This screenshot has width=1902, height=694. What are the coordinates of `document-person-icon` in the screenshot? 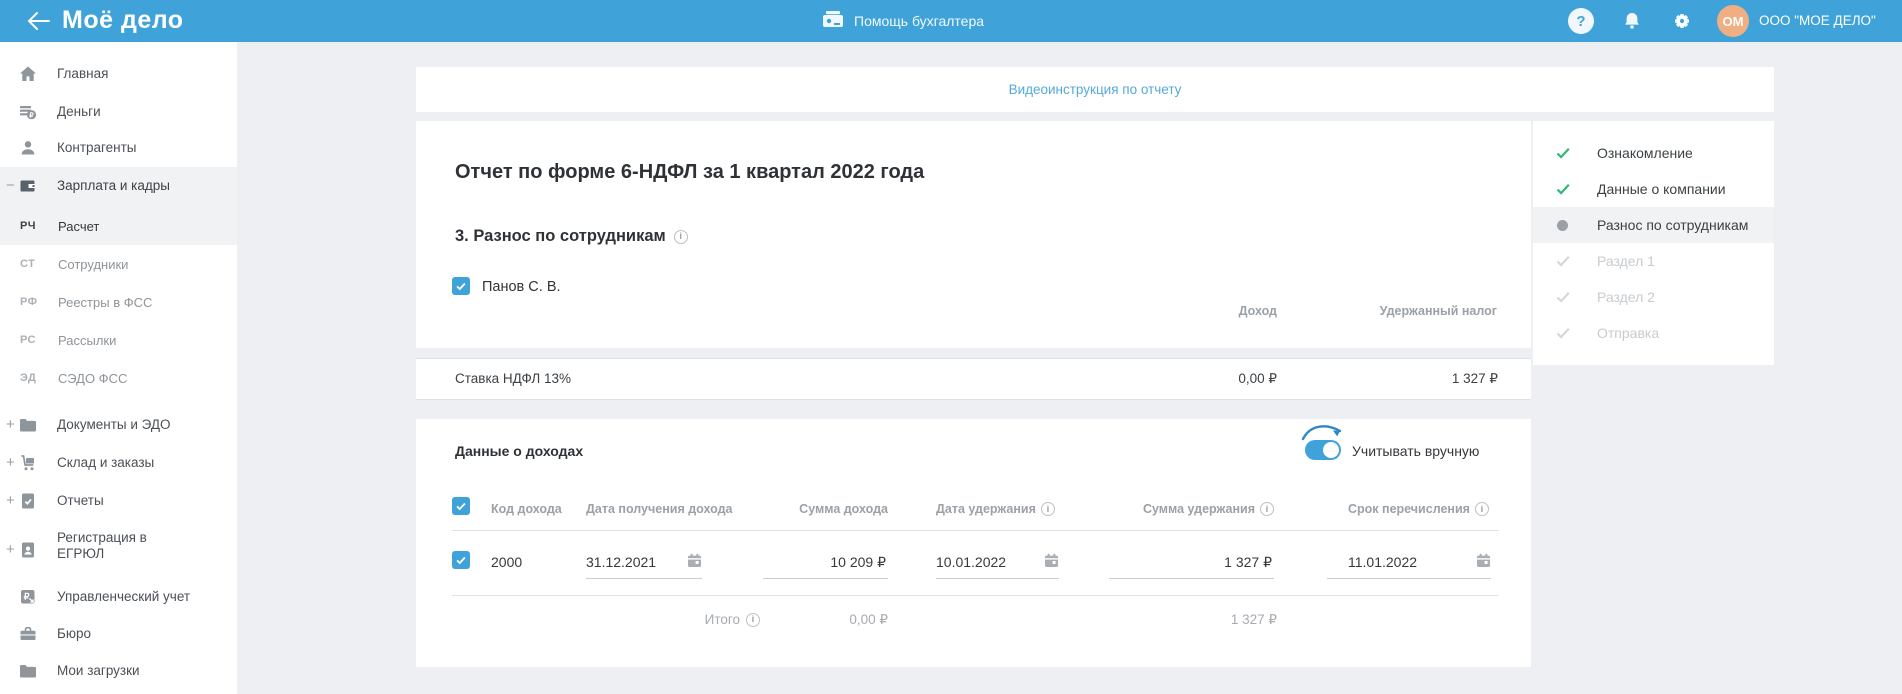 It's located at (28, 550).